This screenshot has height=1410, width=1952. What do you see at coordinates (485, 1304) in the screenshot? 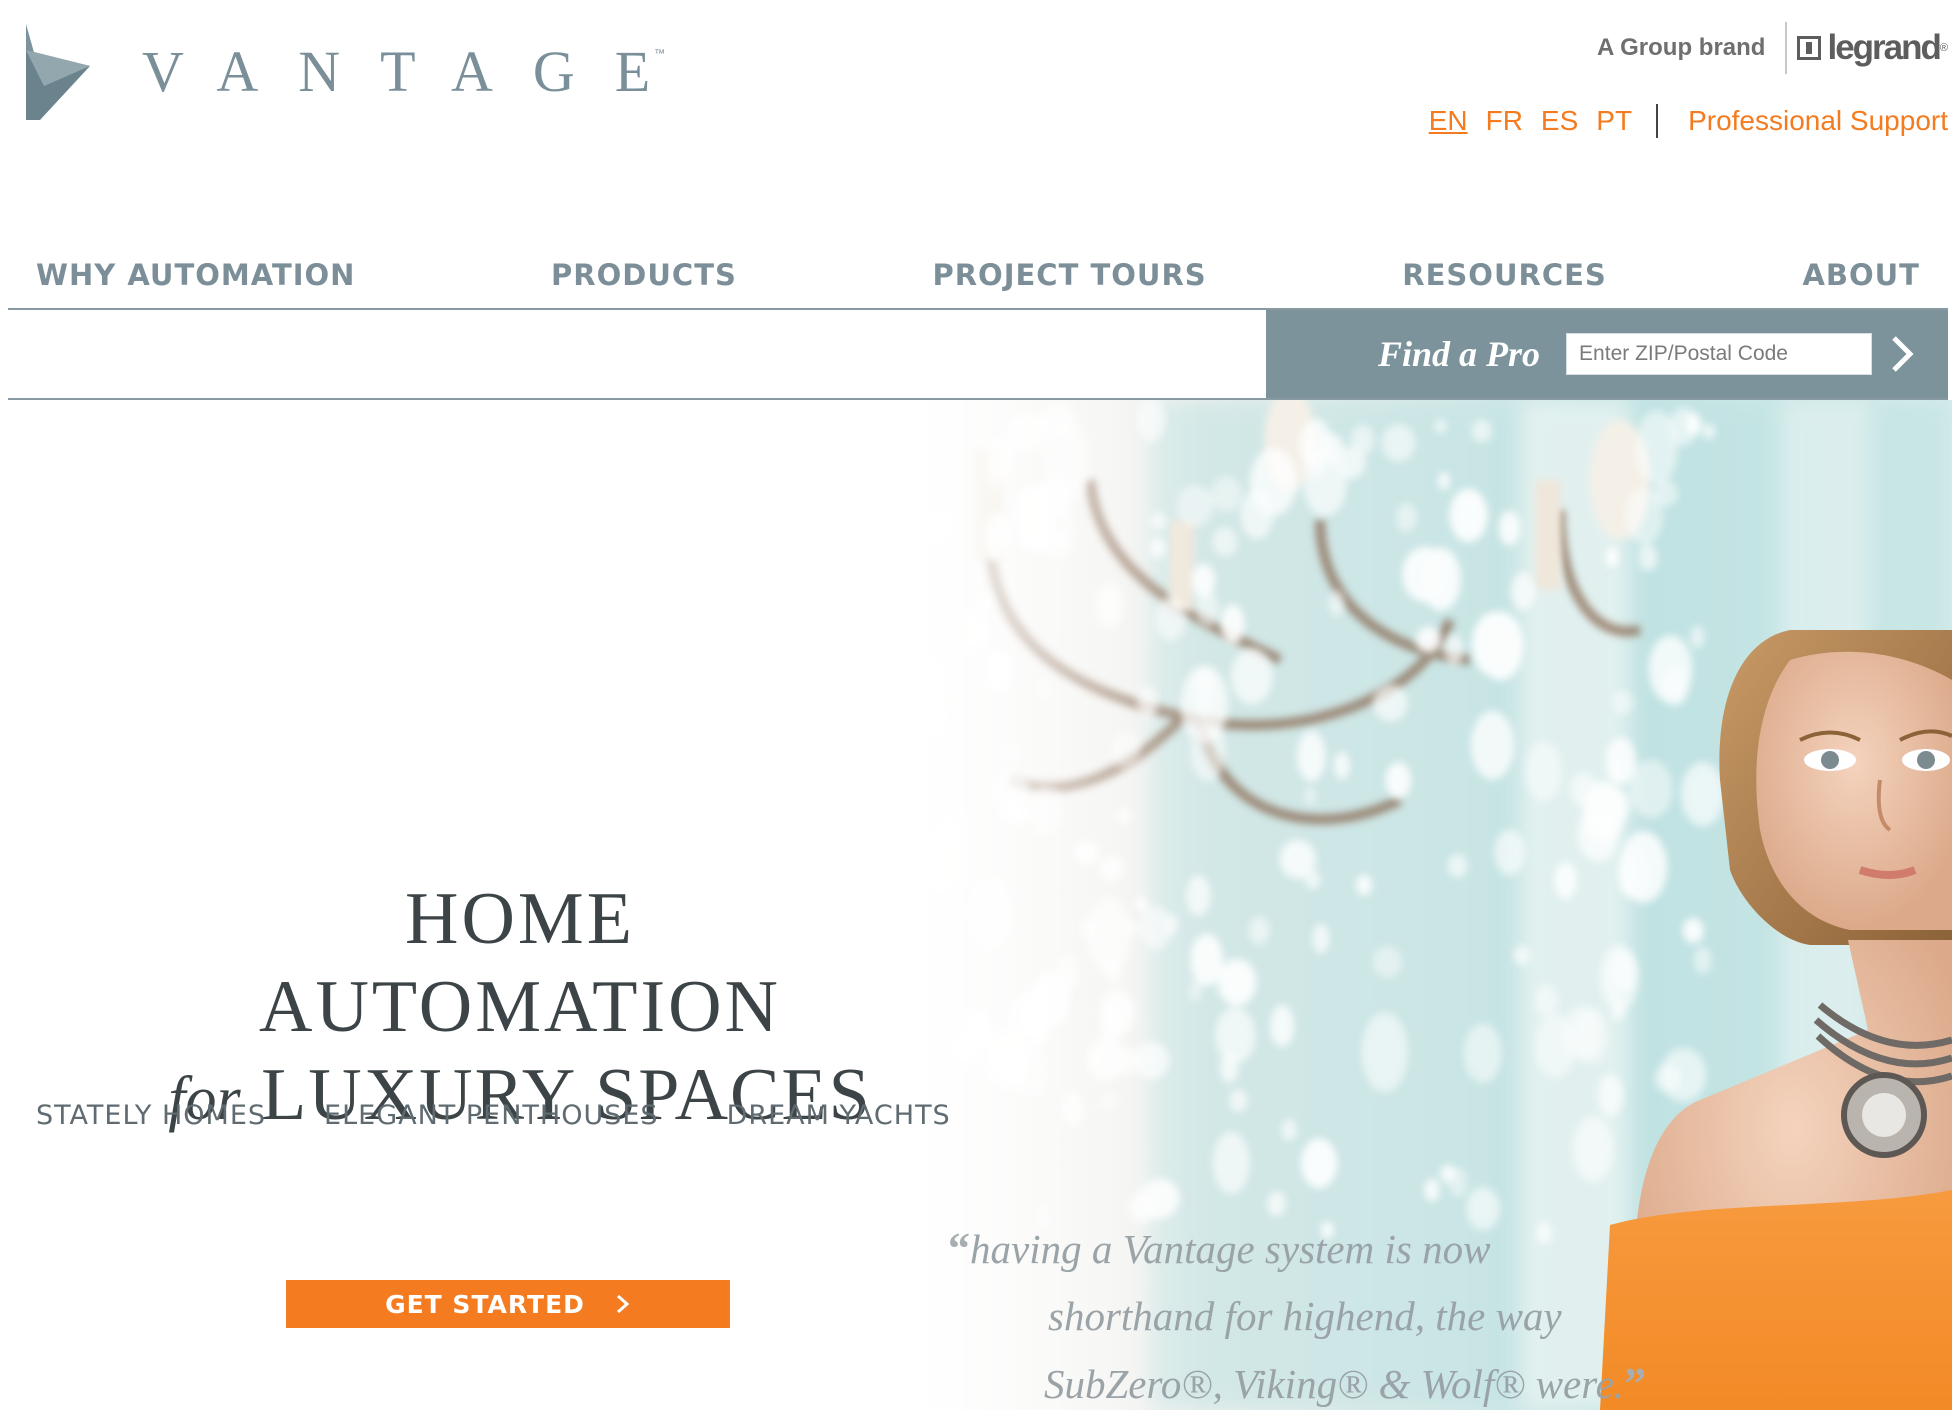
I see `get-started-label: GET STARTED` at bounding box center [485, 1304].